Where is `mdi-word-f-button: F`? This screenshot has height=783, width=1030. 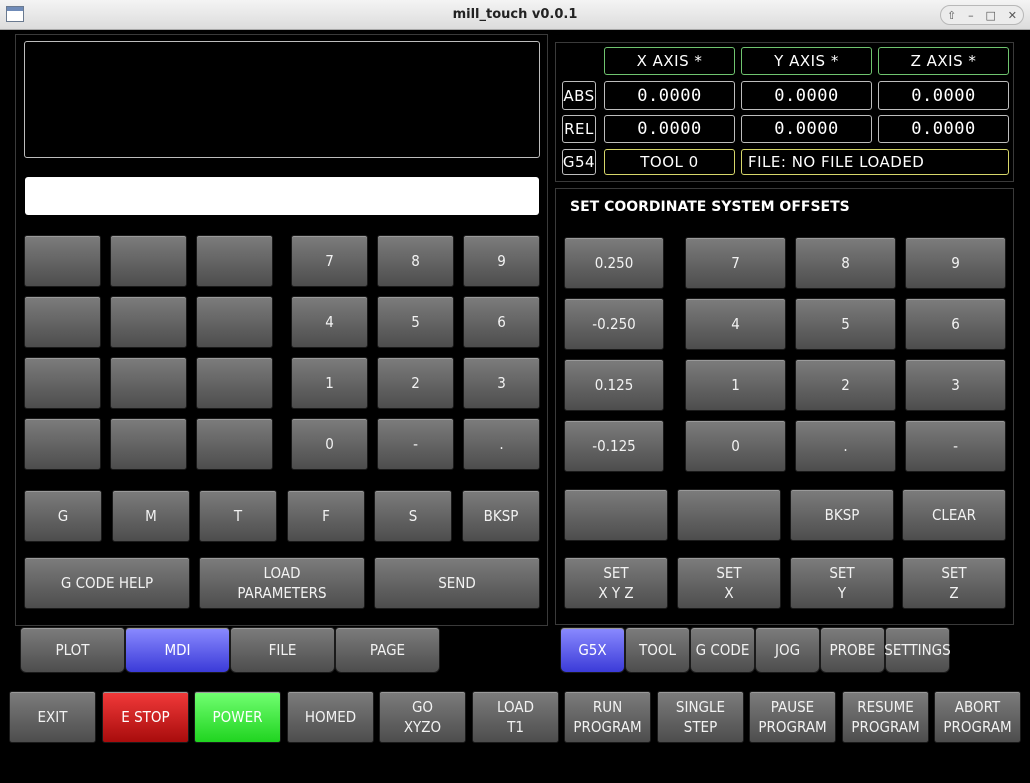
mdi-word-f-button: F is located at coordinates (326, 516).